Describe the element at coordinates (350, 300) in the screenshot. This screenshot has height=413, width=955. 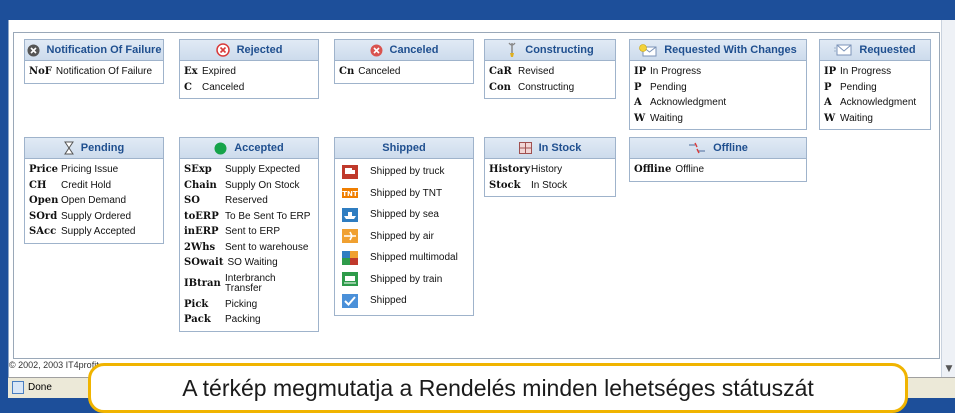
I see `checkmark-icon` at that location.